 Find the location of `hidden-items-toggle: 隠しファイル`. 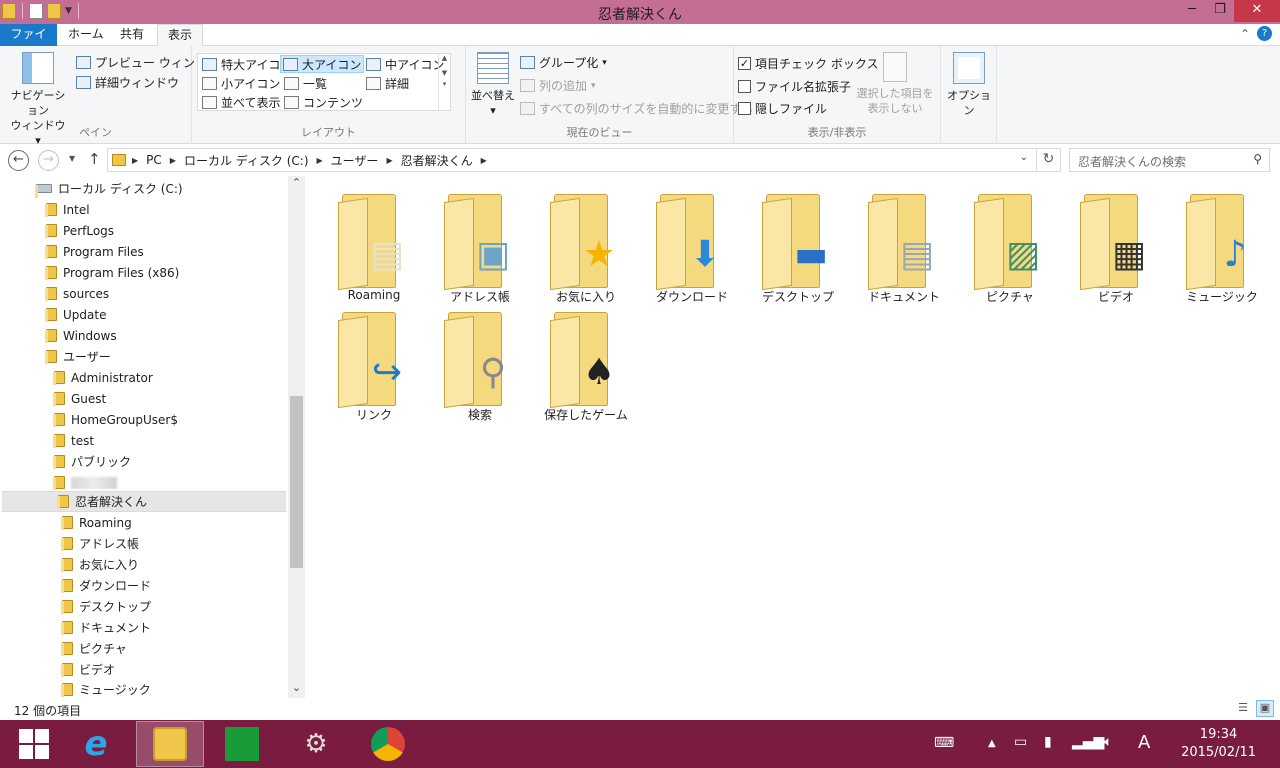

hidden-items-toggle: 隠しファイル is located at coordinates (782, 108).